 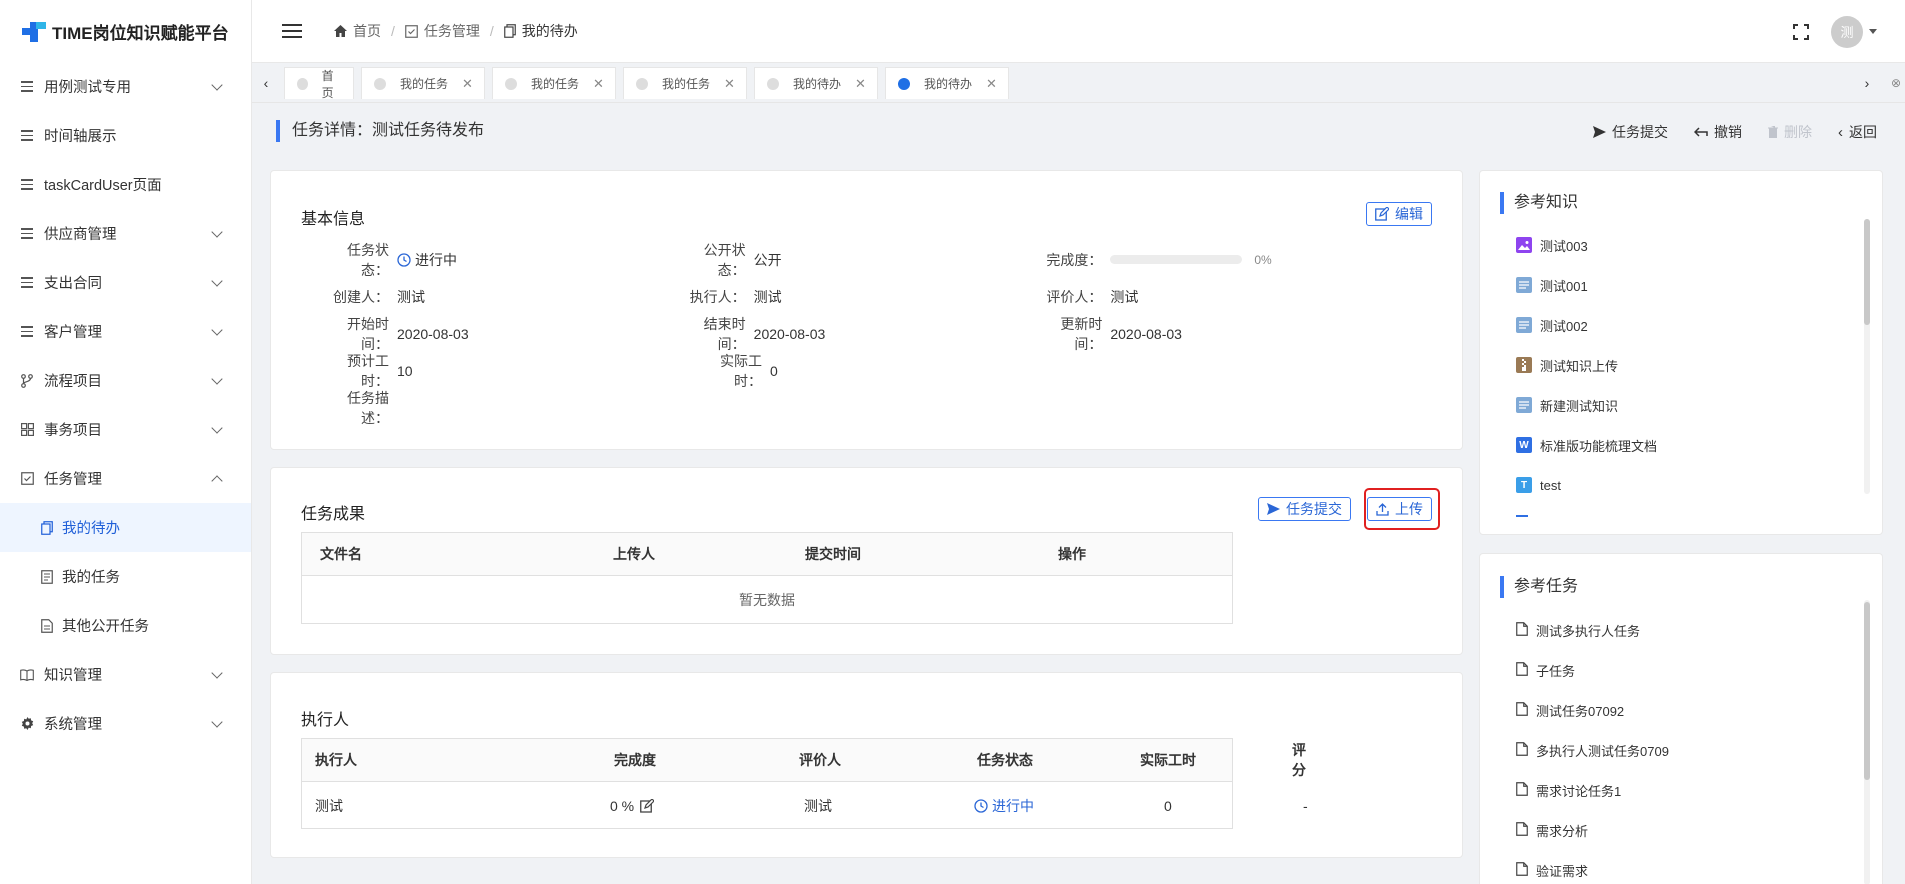 I want to click on col-task-status: 任务状态, so click(x=1005, y=760).